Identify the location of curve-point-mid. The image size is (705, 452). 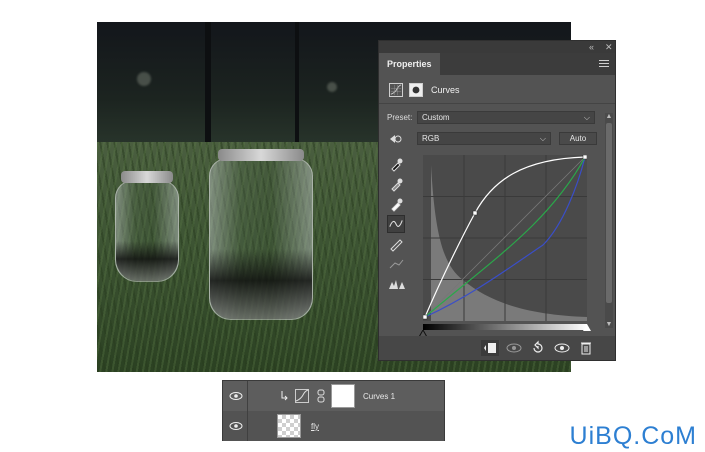
(475, 213).